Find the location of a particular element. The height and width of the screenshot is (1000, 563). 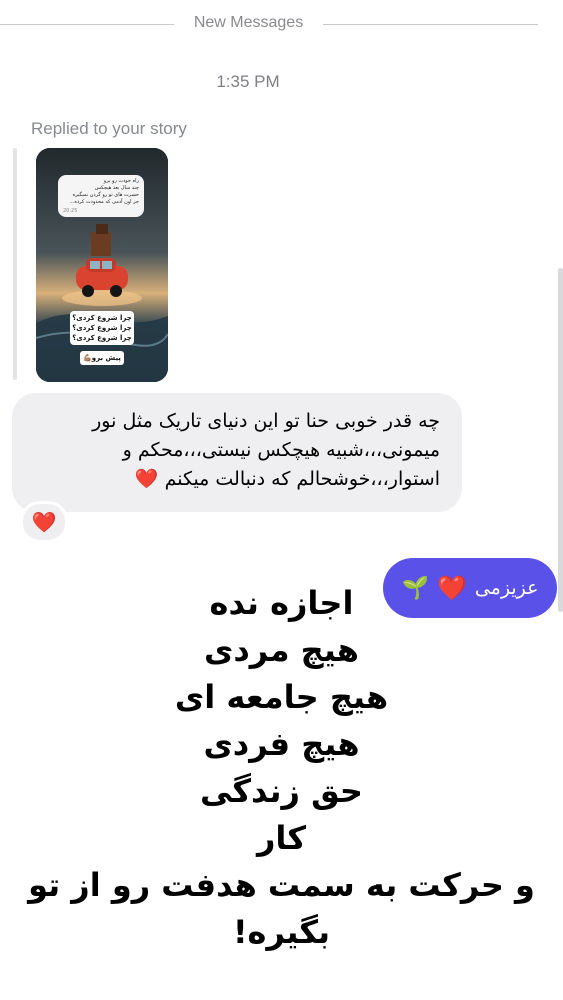

caption-line: بگیره! is located at coordinates (281, 932).